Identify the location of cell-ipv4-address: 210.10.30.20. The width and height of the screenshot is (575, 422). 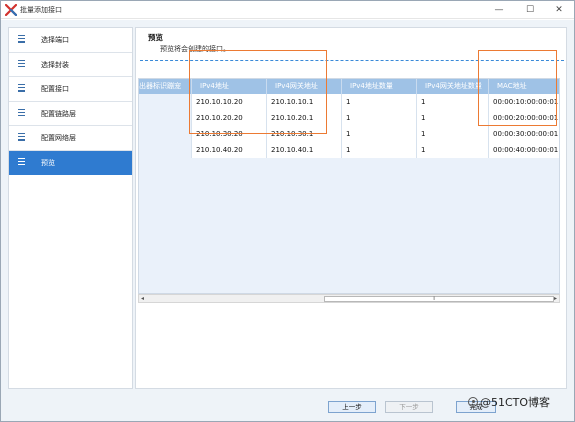
(229, 134).